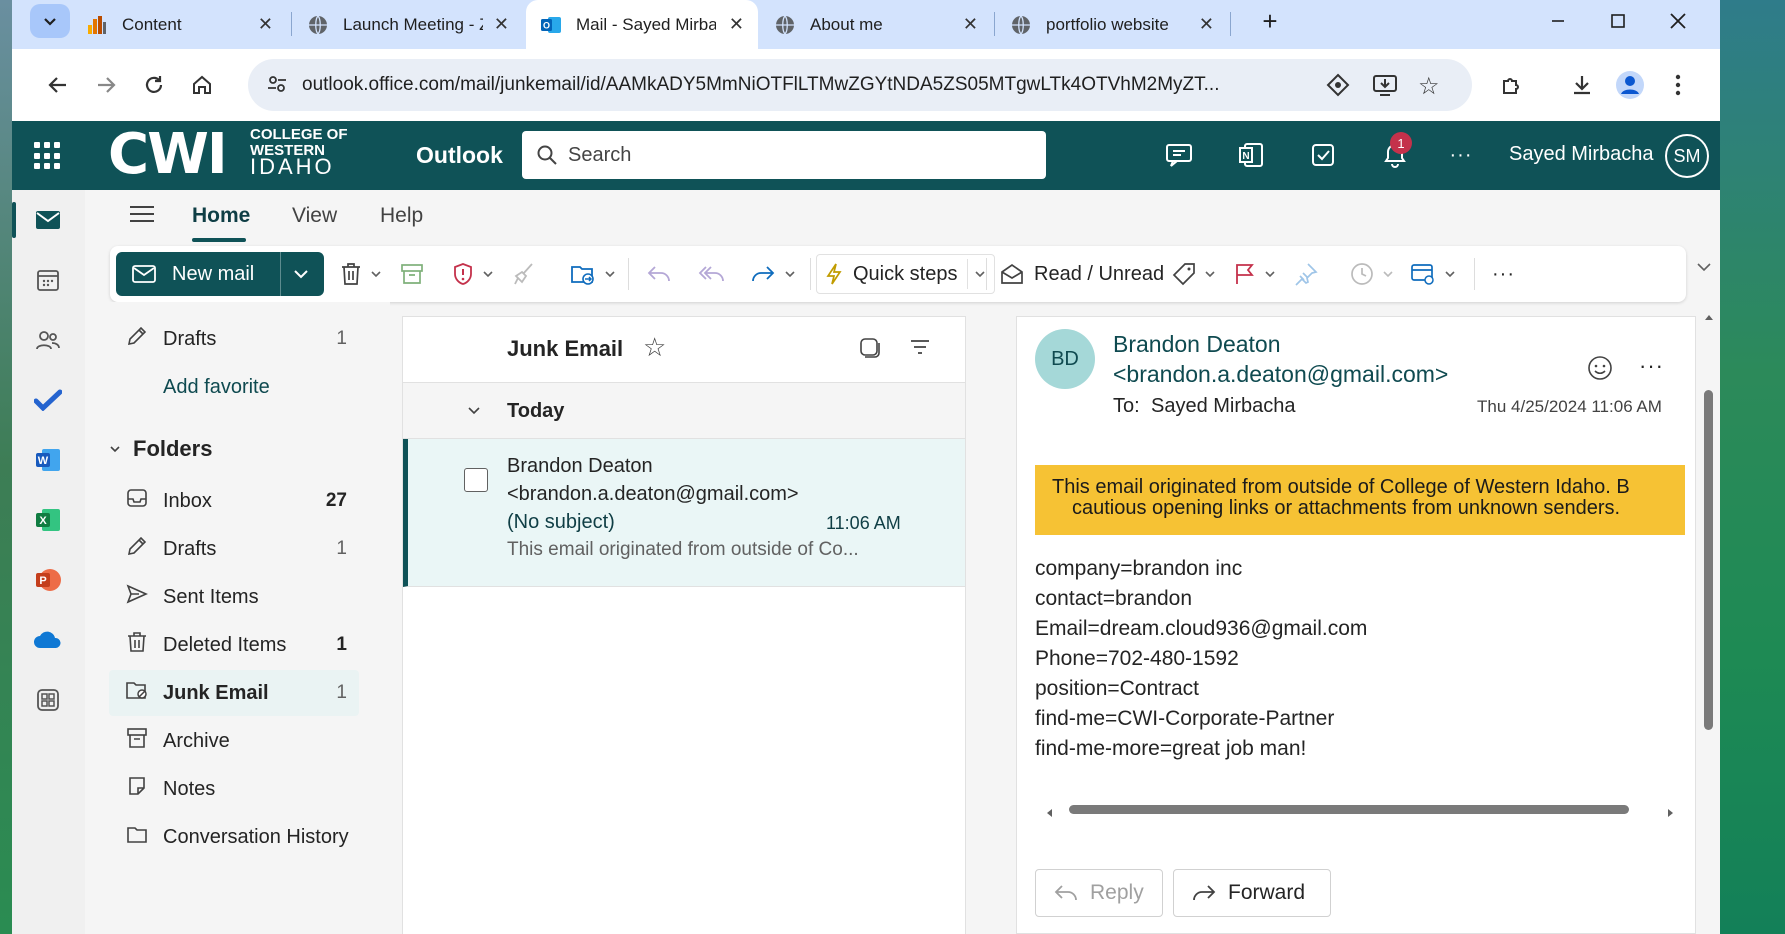  Describe the element at coordinates (1709, 317) in the screenshot. I see `scroll-up-icon` at that location.